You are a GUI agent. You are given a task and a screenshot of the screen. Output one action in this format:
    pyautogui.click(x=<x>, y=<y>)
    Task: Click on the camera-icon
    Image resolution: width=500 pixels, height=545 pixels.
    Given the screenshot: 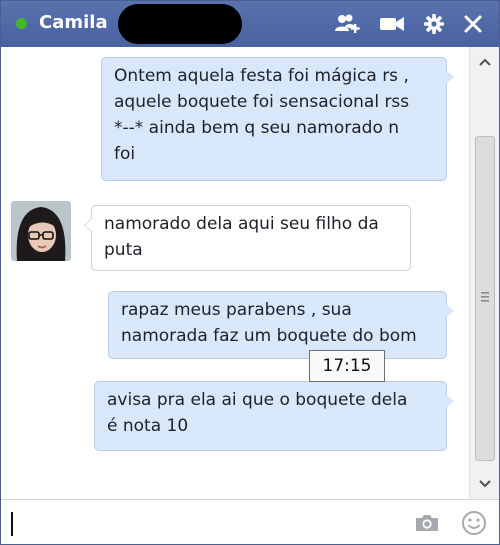 What is the action you would take?
    pyautogui.click(x=427, y=523)
    